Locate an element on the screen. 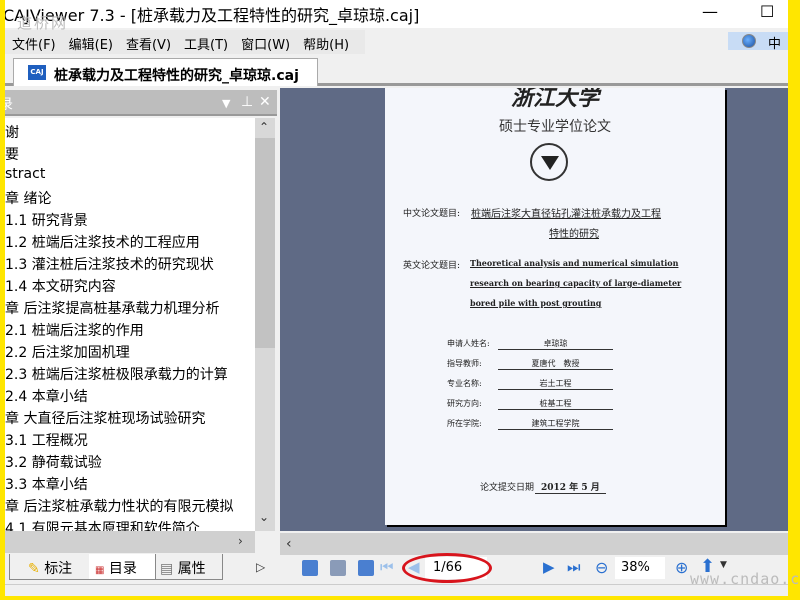 Image resolution: width=800 pixels, height=600 pixels. toc-item: 谢 is located at coordinates (12, 133).